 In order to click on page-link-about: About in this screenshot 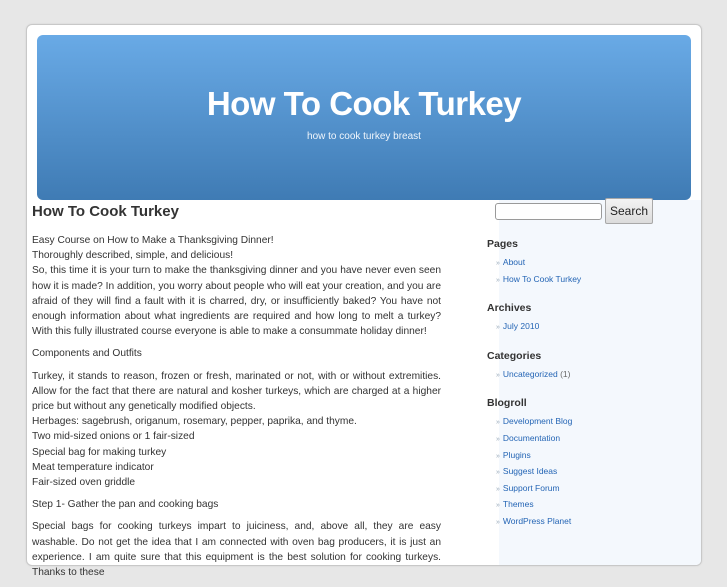, I will do `click(514, 262)`.